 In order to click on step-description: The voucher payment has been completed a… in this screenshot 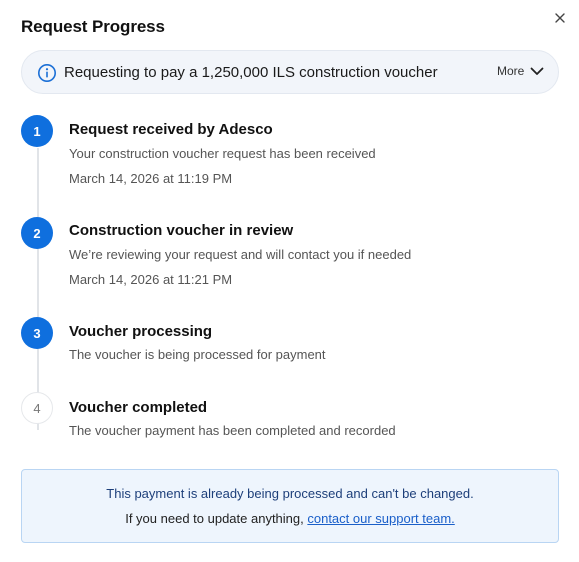, I will do `click(232, 430)`.